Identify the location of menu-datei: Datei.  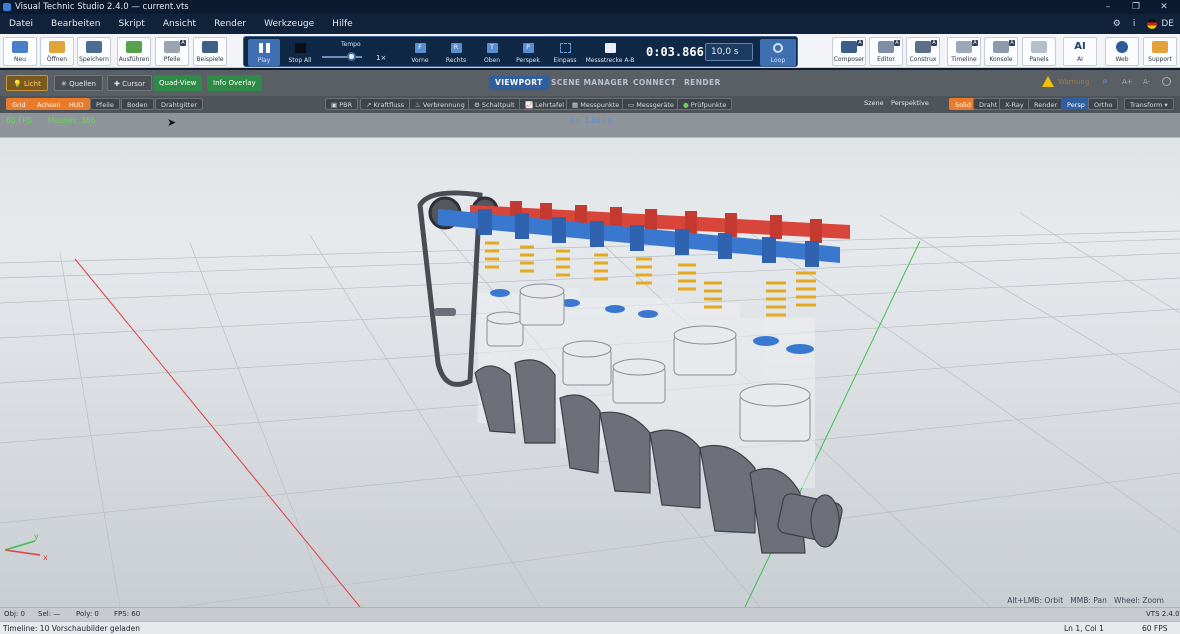
(21, 24).